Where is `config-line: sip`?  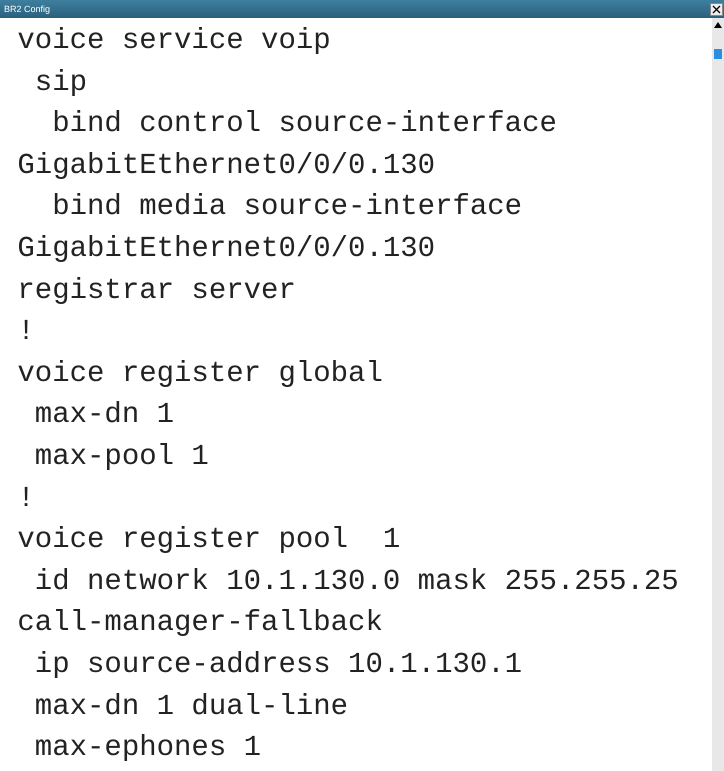 config-line: sip is located at coordinates (61, 82).